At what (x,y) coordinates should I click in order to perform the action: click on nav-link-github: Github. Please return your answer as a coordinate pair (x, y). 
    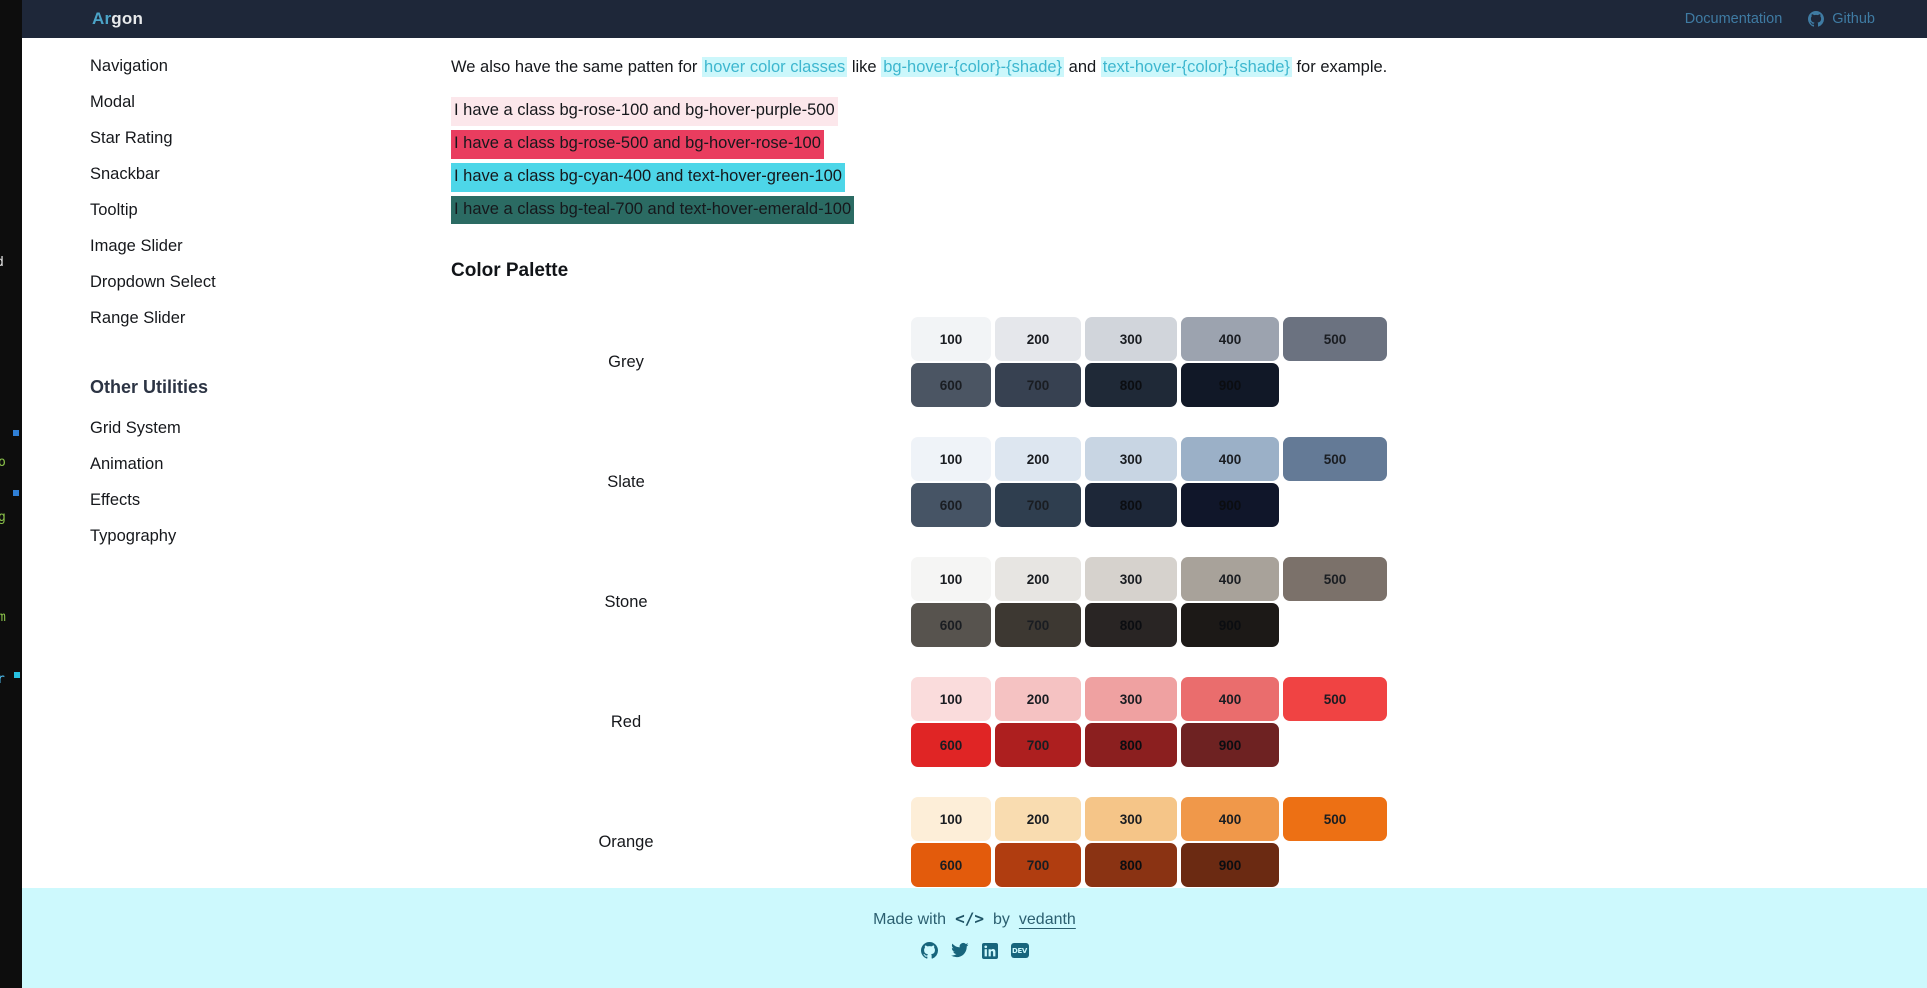
    Looking at the image, I should click on (1841, 19).